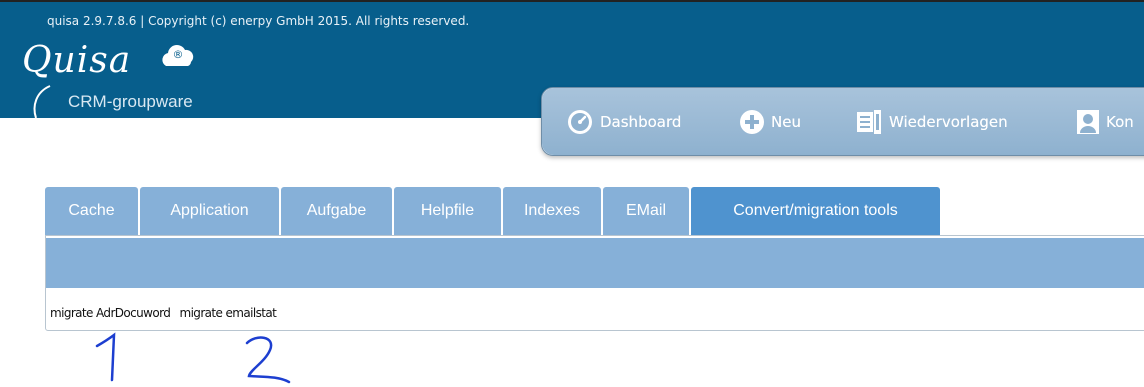 The image size is (1144, 387). Describe the element at coordinates (752, 122) in the screenshot. I see `plus-circle-icon` at that location.